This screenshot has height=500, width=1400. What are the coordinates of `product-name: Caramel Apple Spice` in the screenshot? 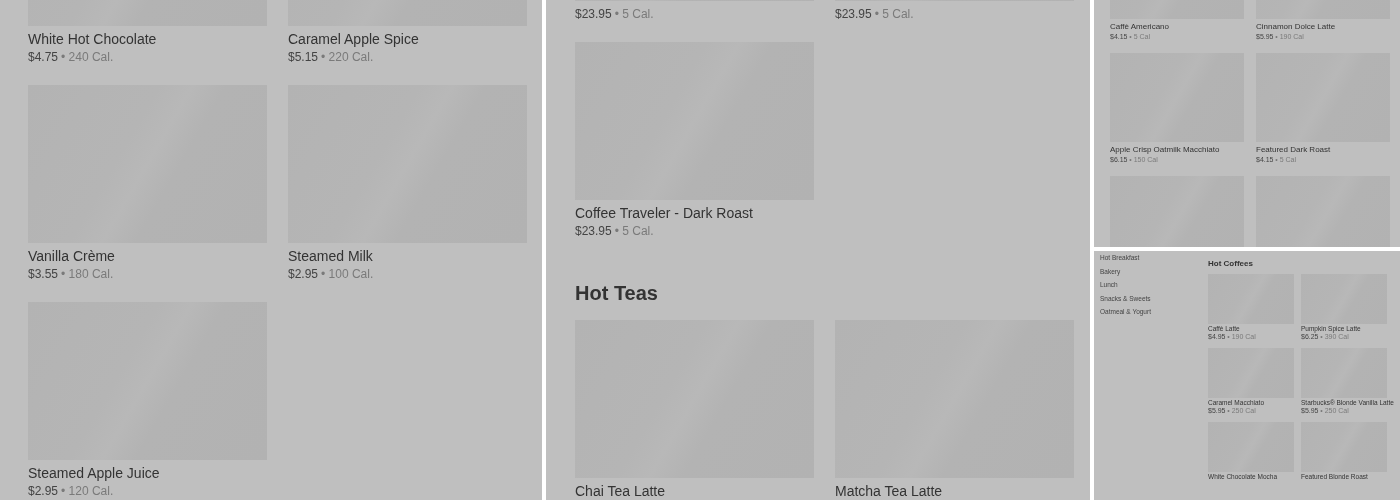 It's located at (353, 39).